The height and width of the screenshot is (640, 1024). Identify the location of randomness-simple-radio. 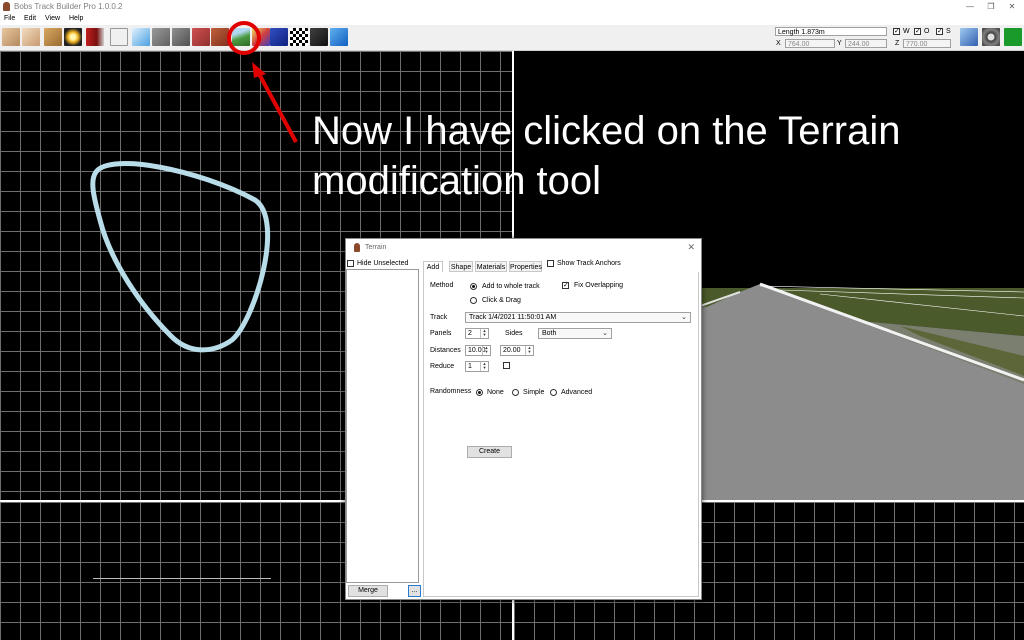
(515, 392).